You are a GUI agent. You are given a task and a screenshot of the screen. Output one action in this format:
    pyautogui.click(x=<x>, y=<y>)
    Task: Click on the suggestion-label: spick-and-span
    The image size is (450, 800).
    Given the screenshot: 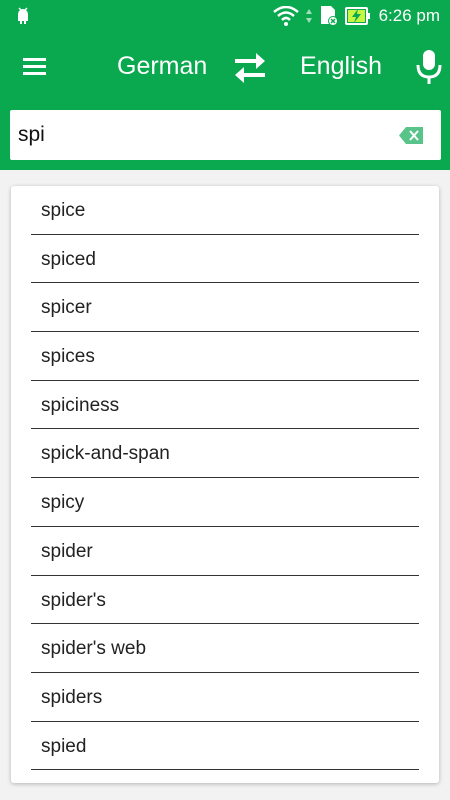 What is the action you would take?
    pyautogui.click(x=105, y=454)
    